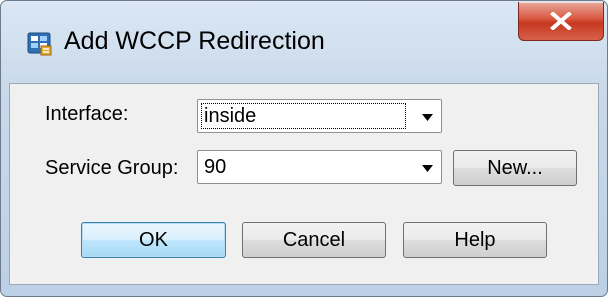  I want to click on interface-dropdown-arrow, so click(427, 116).